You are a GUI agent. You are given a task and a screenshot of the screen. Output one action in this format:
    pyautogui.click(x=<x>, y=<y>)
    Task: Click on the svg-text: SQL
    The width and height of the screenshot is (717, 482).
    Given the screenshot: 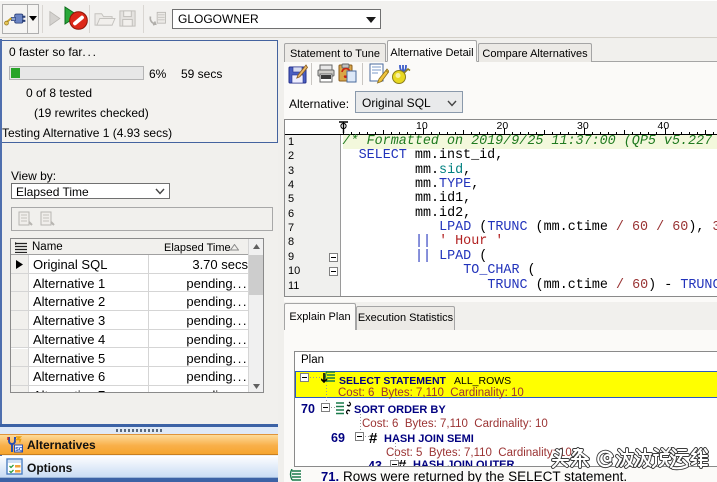 What is the action you would take?
    pyautogui.click(x=19, y=450)
    